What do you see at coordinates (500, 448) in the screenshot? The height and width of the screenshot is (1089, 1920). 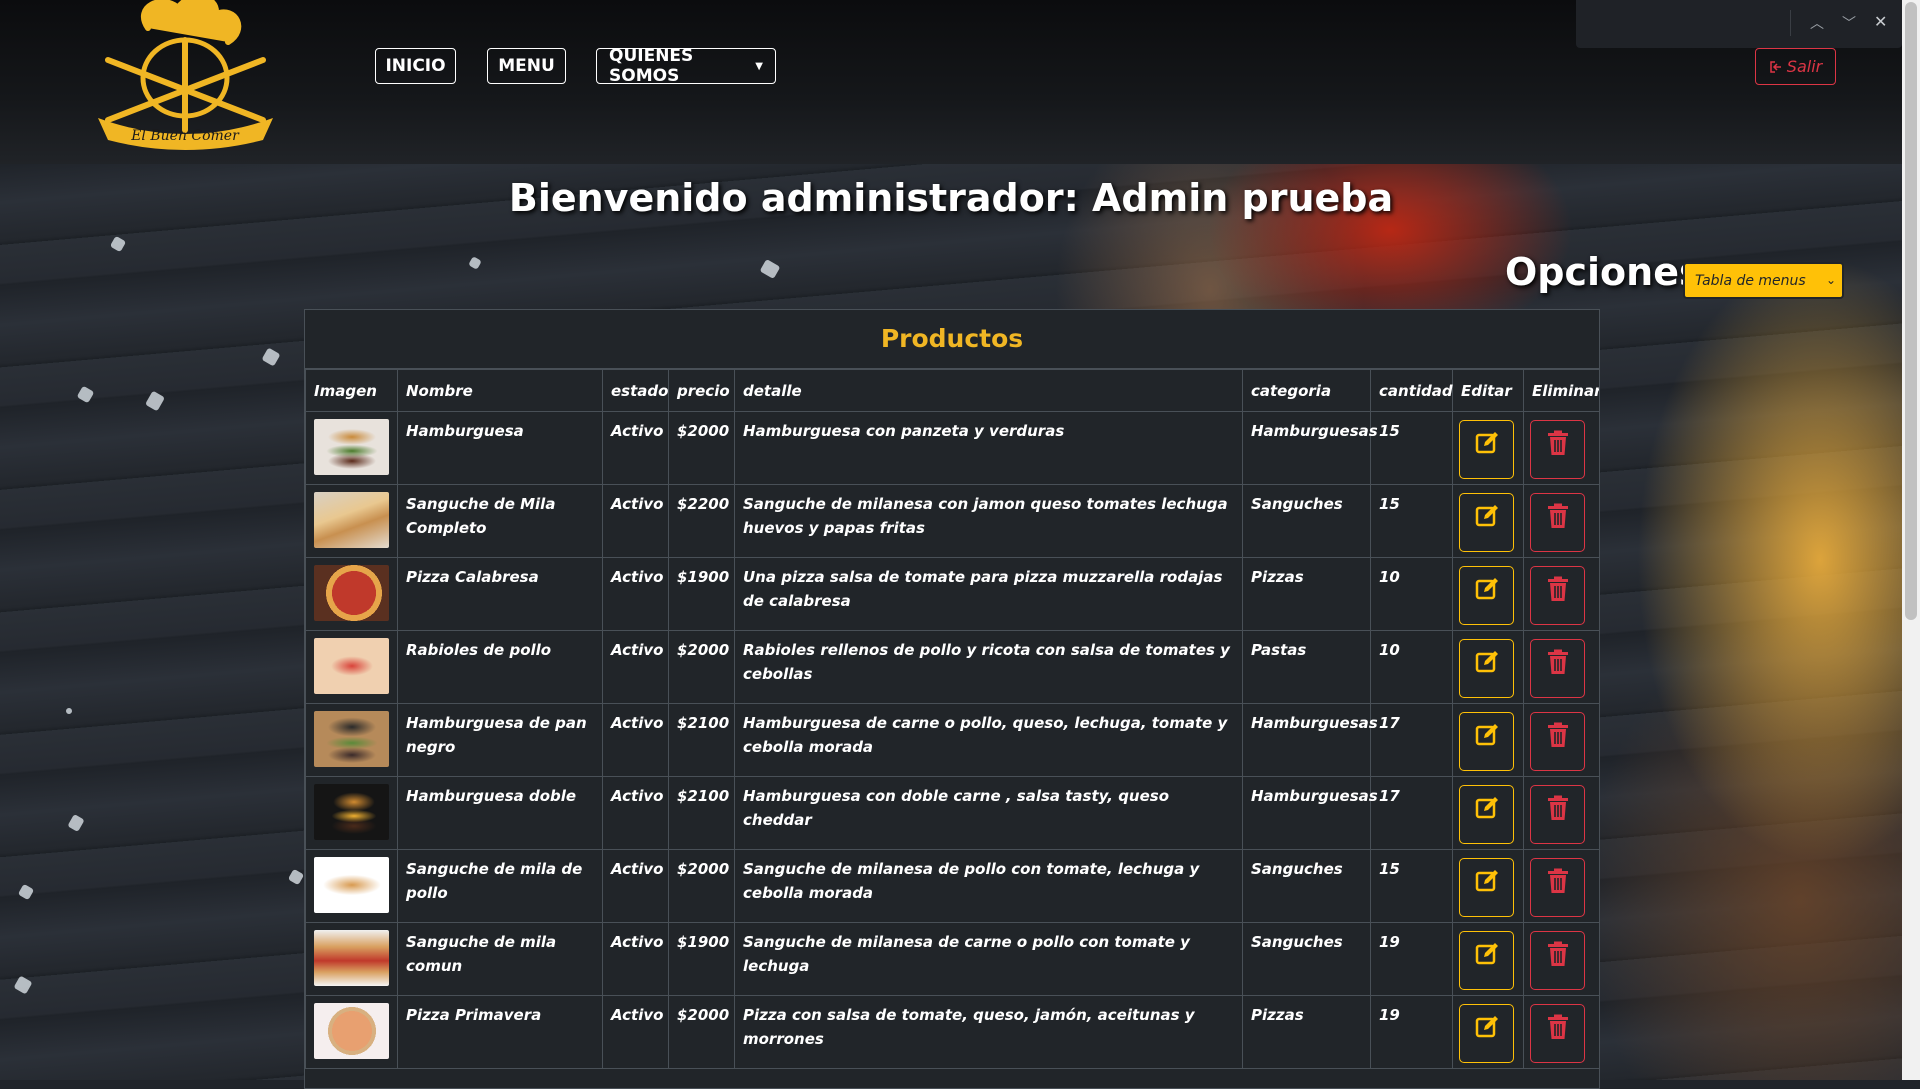 I see `product-name: Hamburguesa` at bounding box center [500, 448].